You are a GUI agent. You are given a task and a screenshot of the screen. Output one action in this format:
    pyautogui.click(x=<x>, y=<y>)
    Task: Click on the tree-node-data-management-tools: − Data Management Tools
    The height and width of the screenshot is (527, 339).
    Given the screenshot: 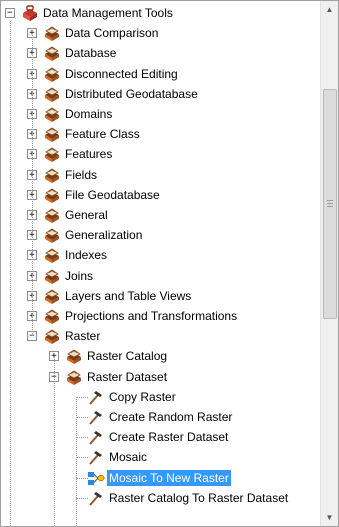 What is the action you would take?
    pyautogui.click(x=161, y=13)
    